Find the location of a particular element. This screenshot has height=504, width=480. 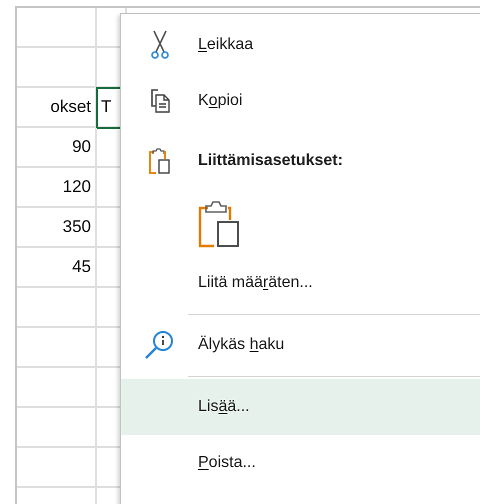

table-cell: 120 is located at coordinates (57, 188).